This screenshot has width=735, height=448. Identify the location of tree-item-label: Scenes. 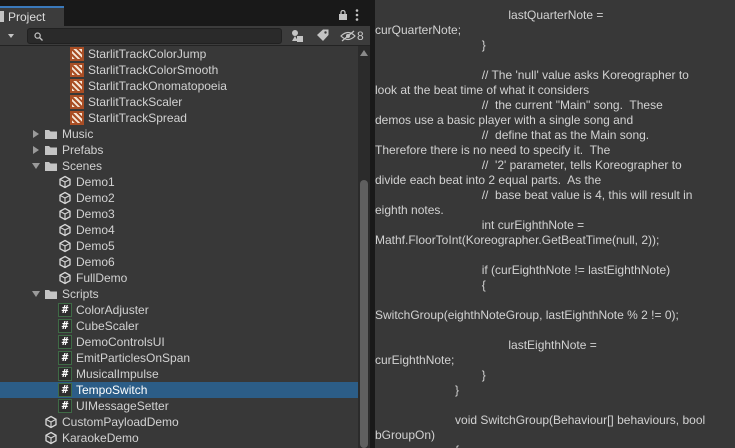
(82, 166).